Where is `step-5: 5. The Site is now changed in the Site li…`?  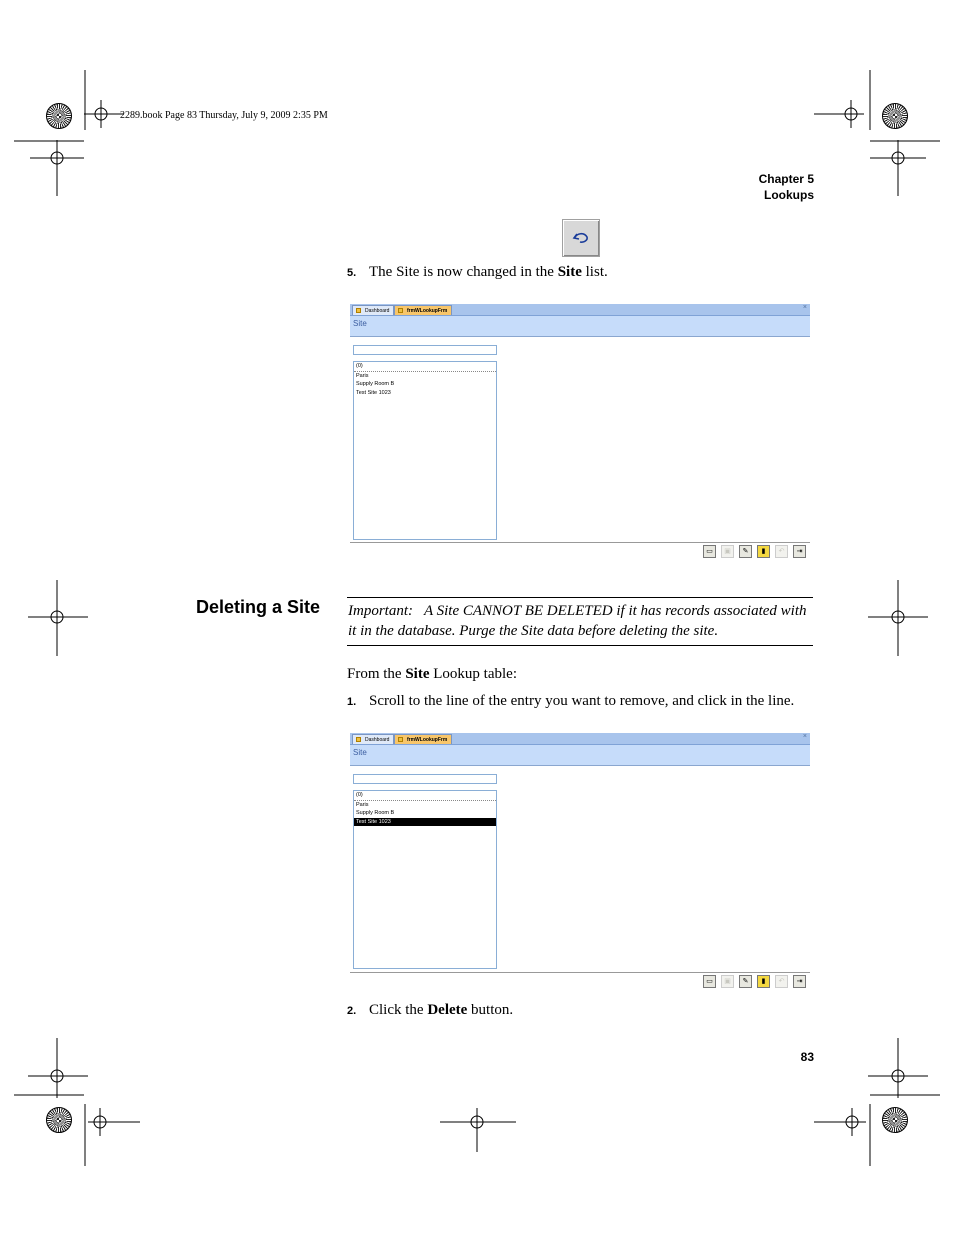
step-5: 5. The Site is now changed in the Site li… is located at coordinates (477, 272).